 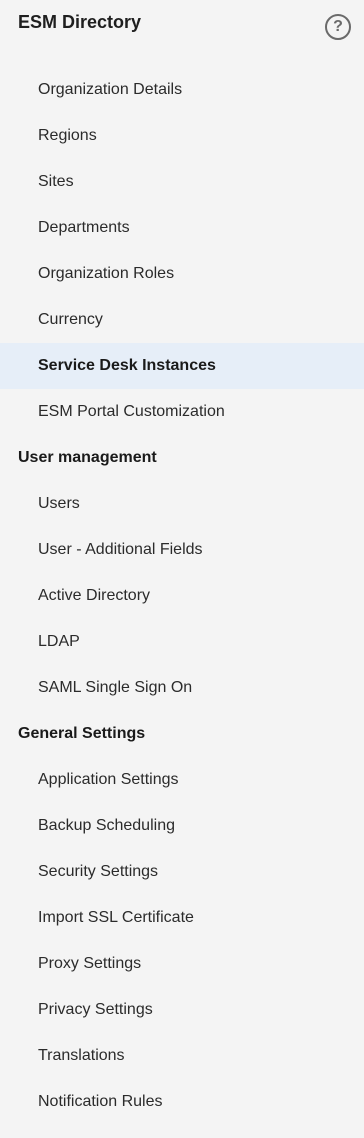 I want to click on menu-item-users: Users, so click(x=182, y=504).